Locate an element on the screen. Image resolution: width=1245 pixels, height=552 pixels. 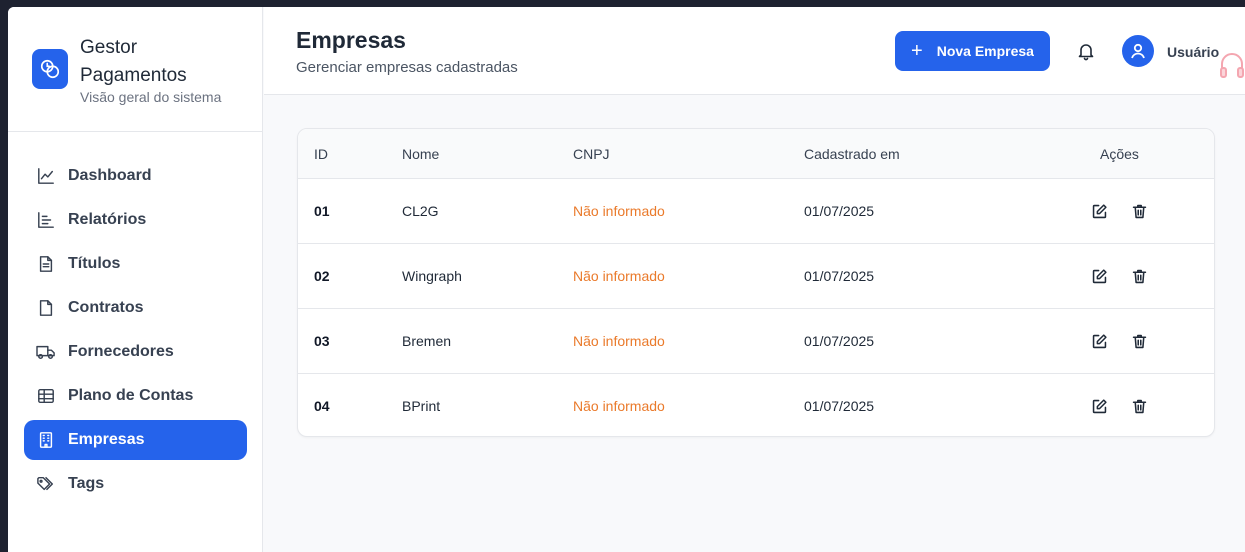
table-icon is located at coordinates (46, 396).